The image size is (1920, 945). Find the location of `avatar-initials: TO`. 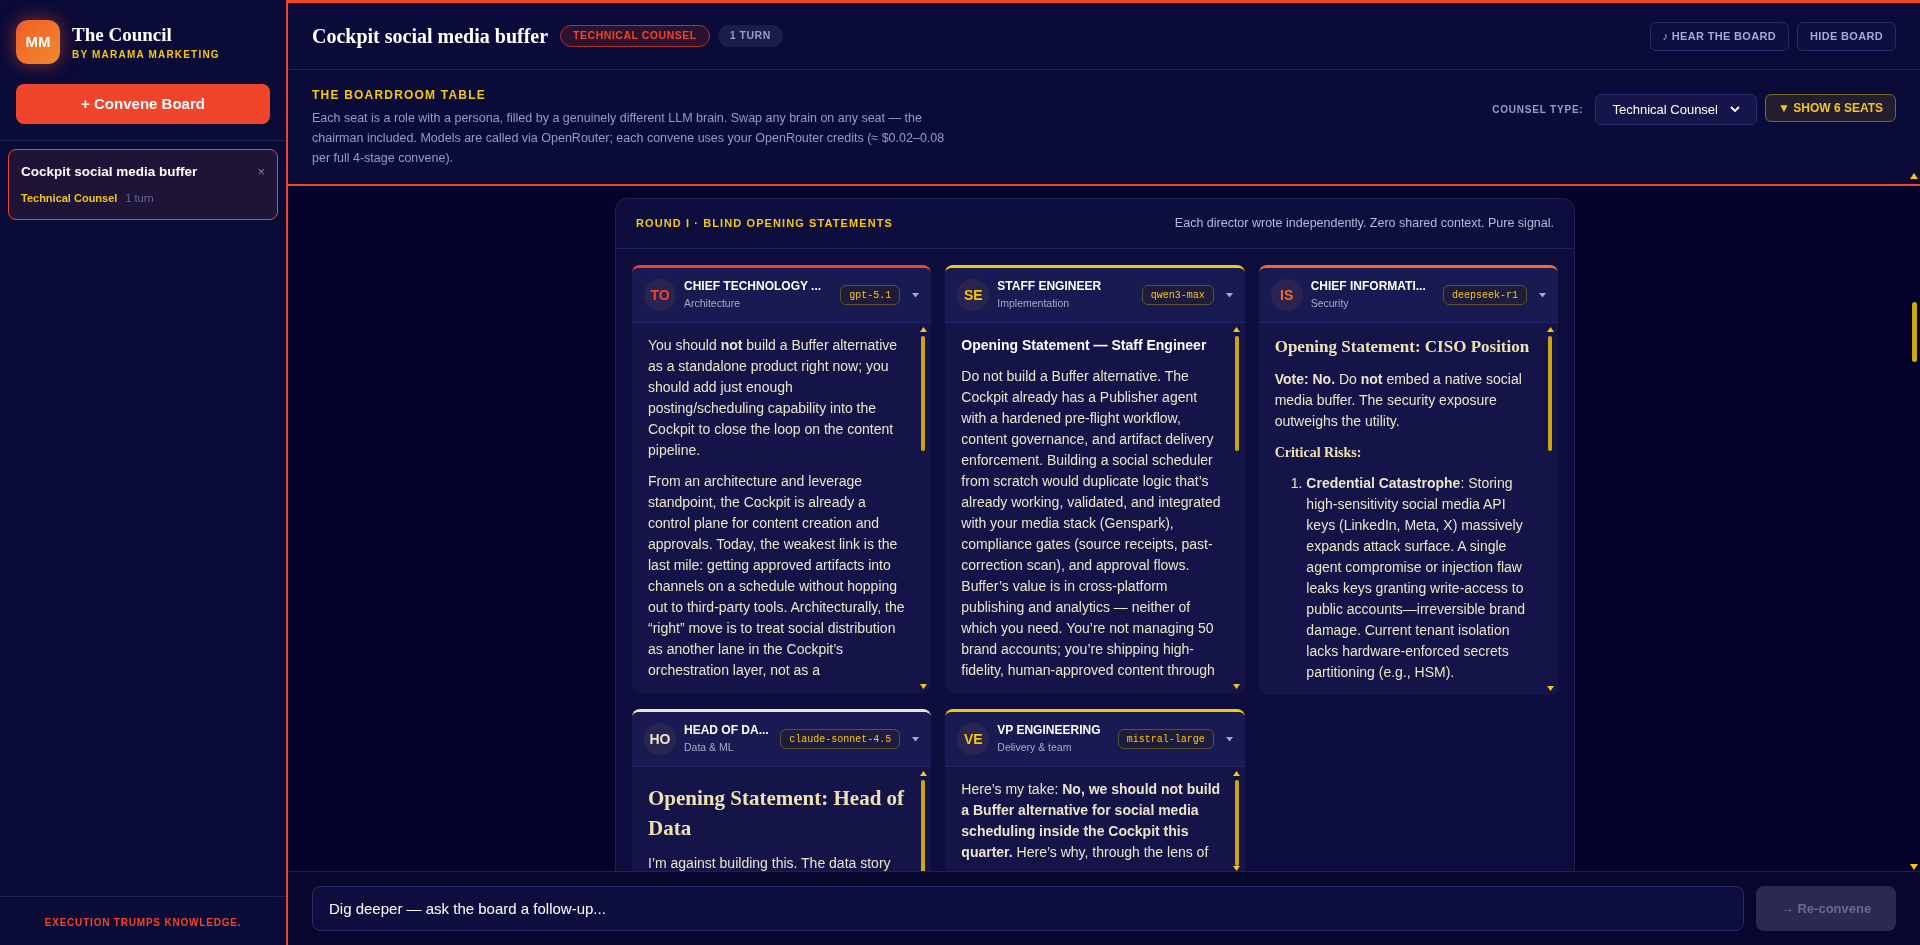

avatar-initials: TO is located at coordinates (660, 295).